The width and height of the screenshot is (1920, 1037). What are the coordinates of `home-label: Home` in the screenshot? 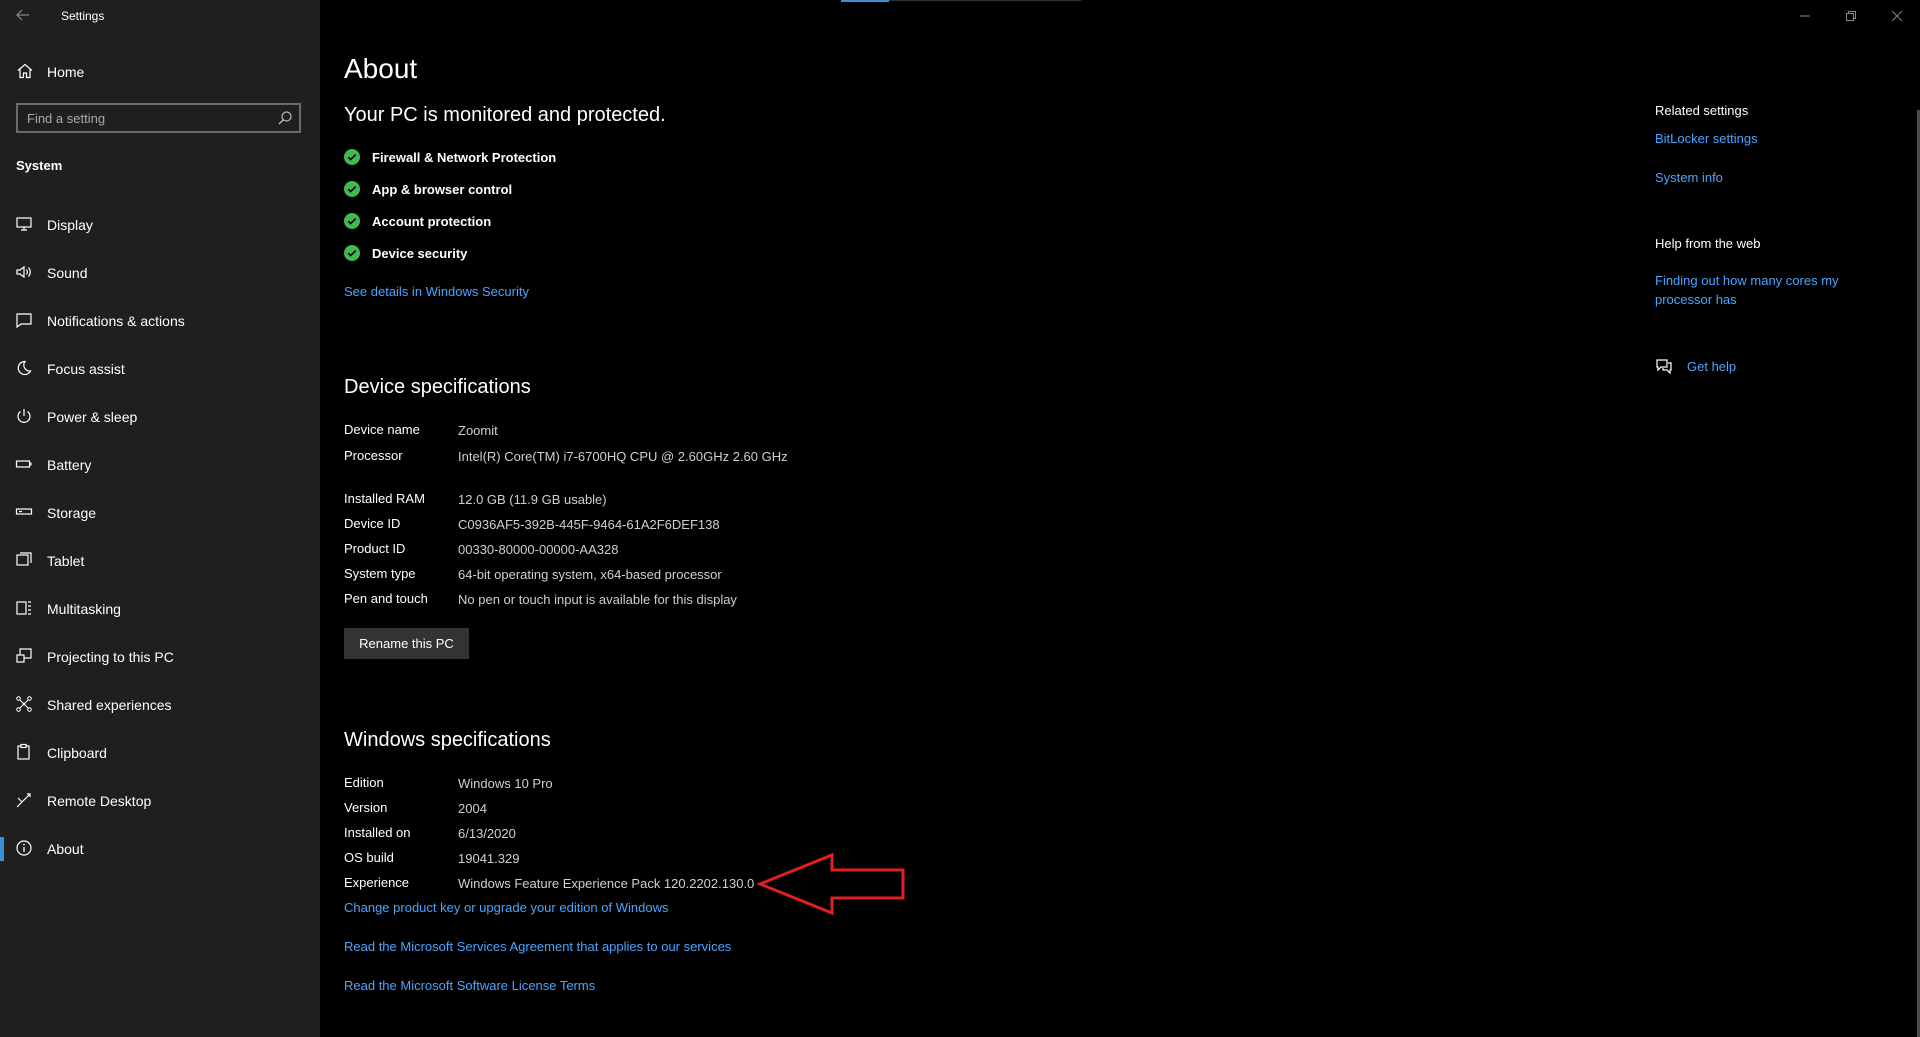 It's located at (66, 72).